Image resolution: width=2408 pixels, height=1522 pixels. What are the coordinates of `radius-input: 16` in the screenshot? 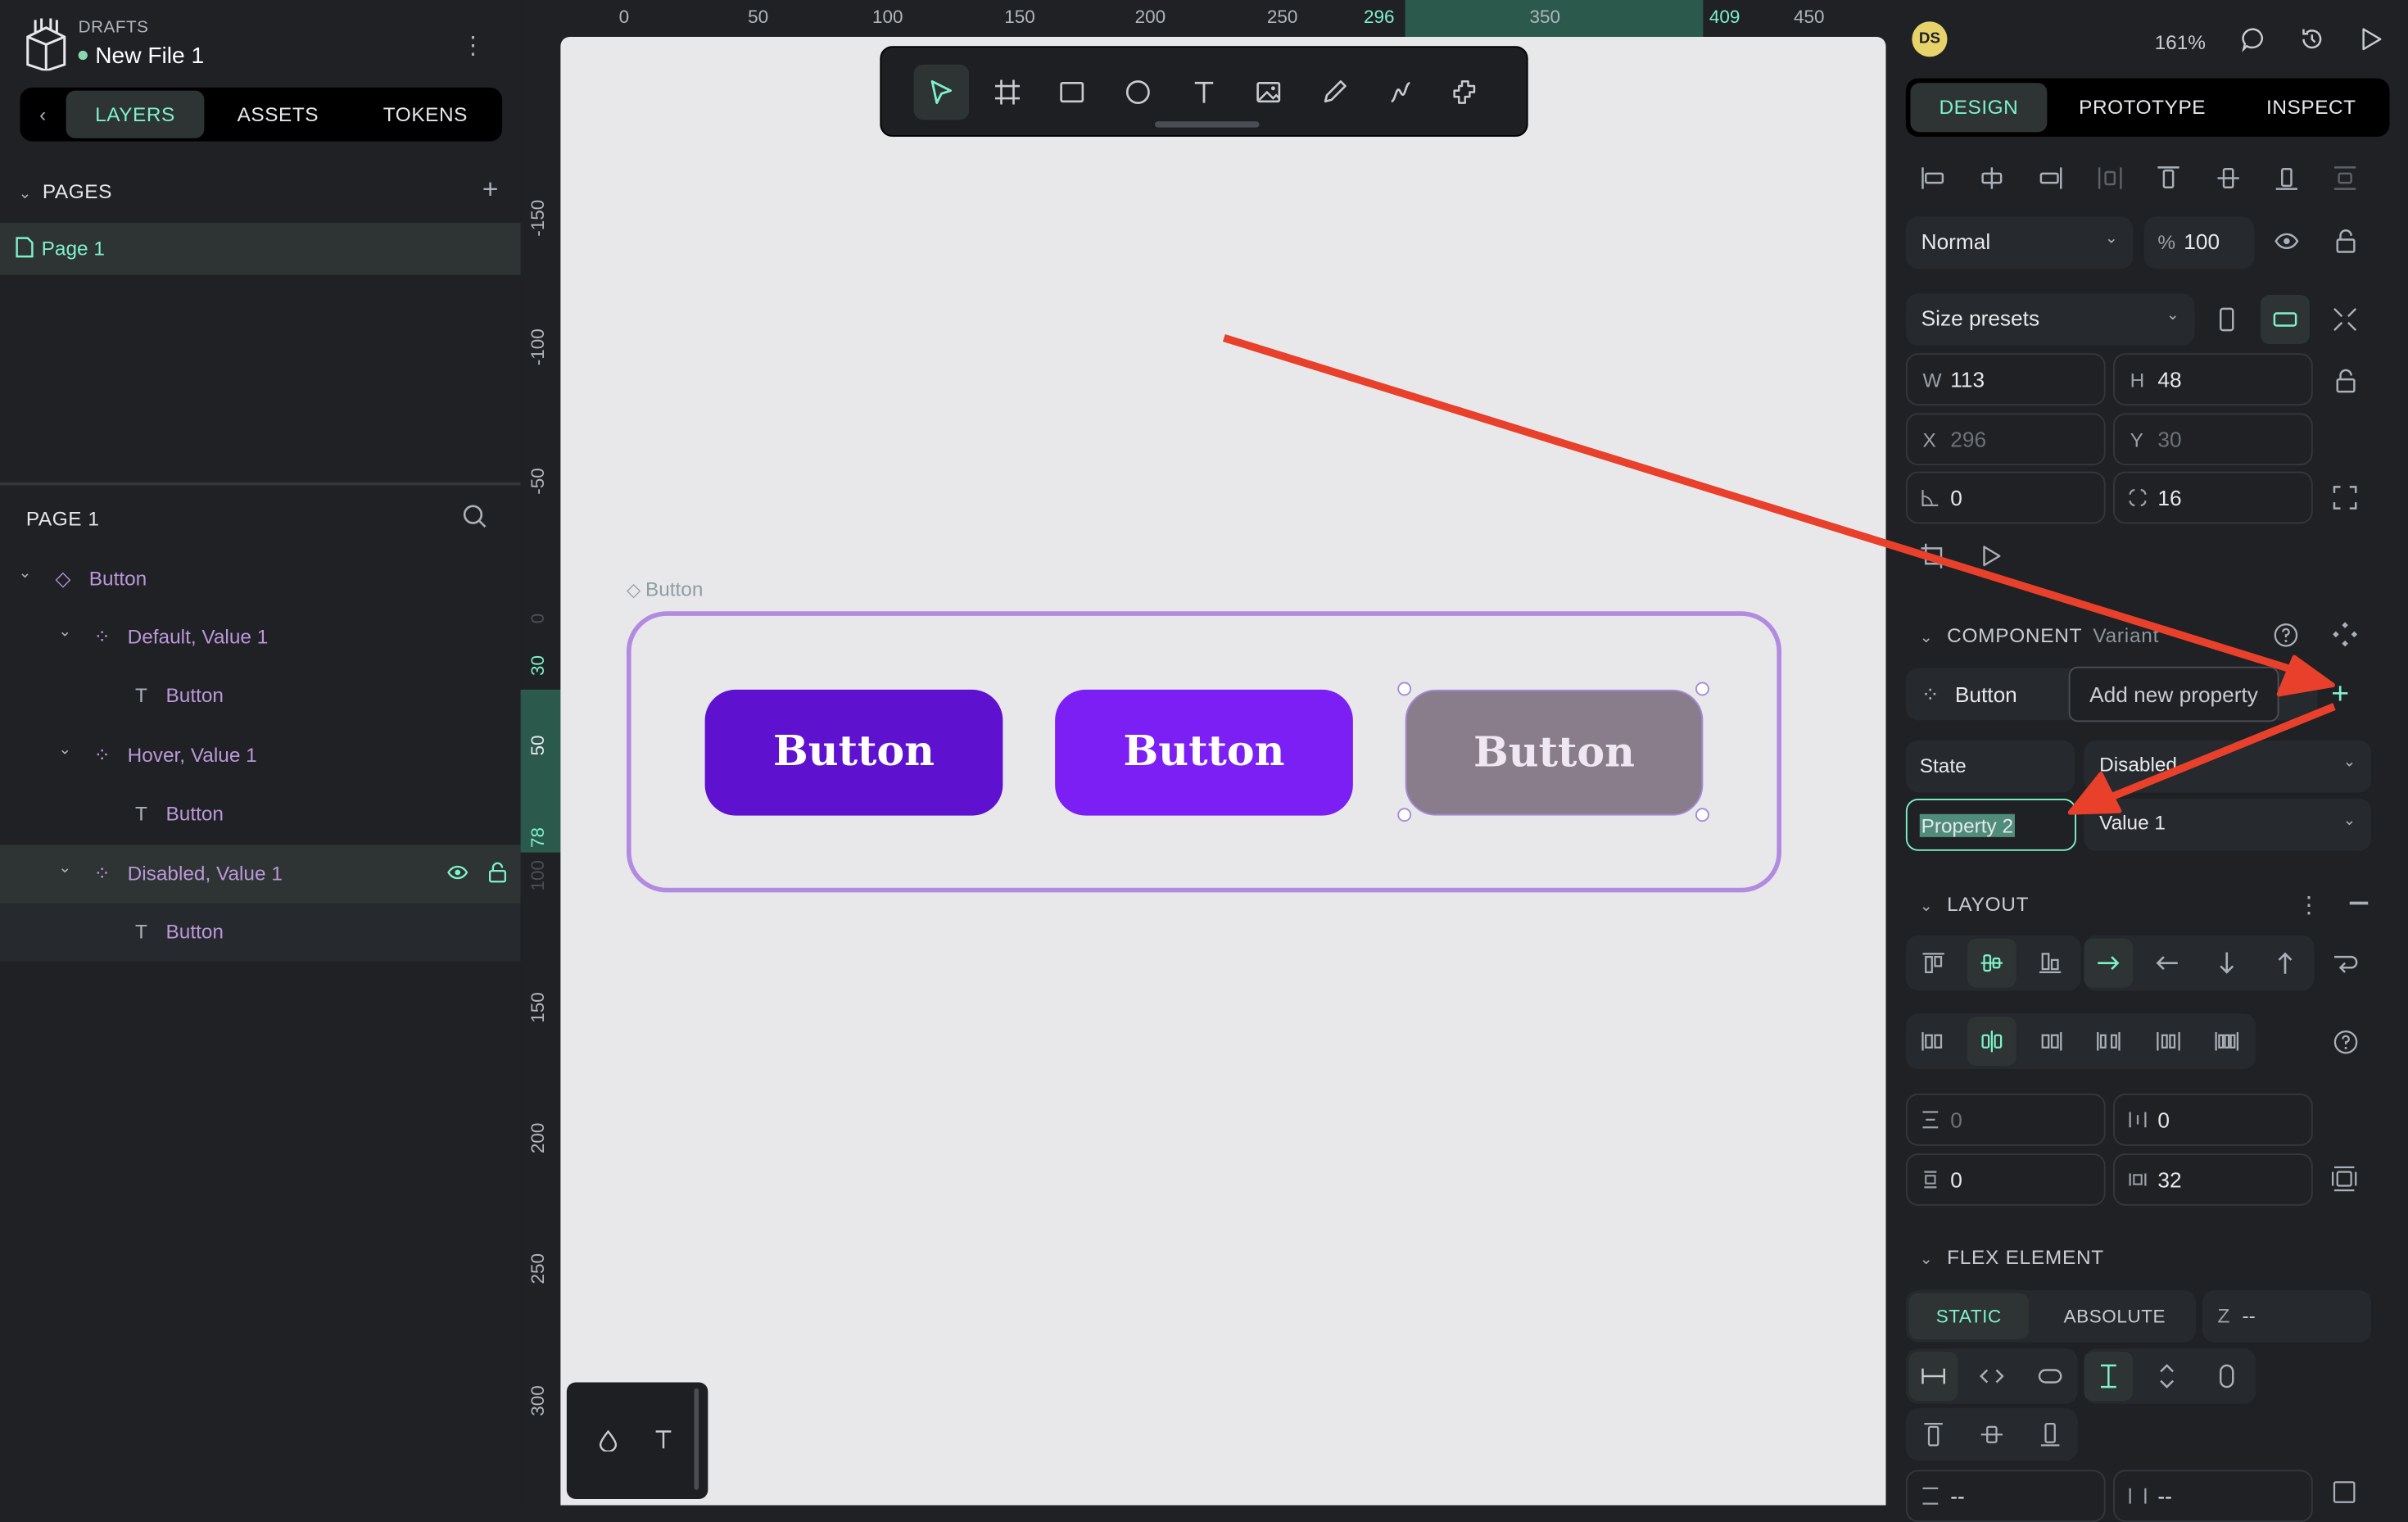 It's located at (2213, 498).